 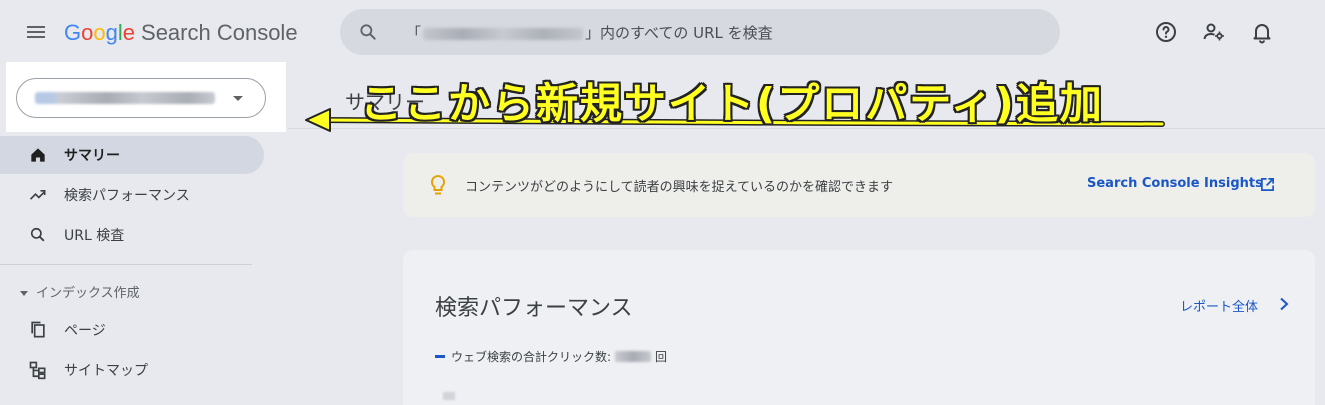 What do you see at coordinates (132, 330) in the screenshot?
I see `sidebar-item-pages: ページ` at bounding box center [132, 330].